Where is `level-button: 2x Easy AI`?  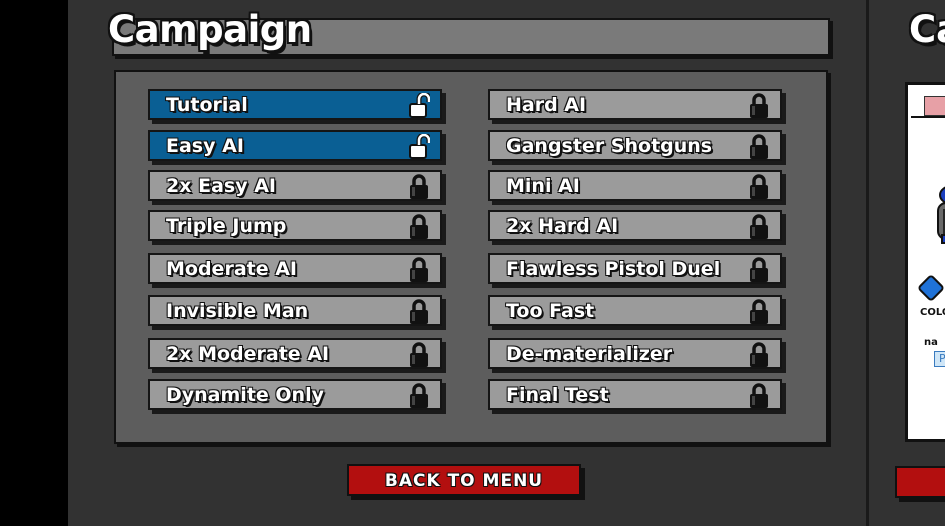 level-button: 2x Easy AI is located at coordinates (295, 185).